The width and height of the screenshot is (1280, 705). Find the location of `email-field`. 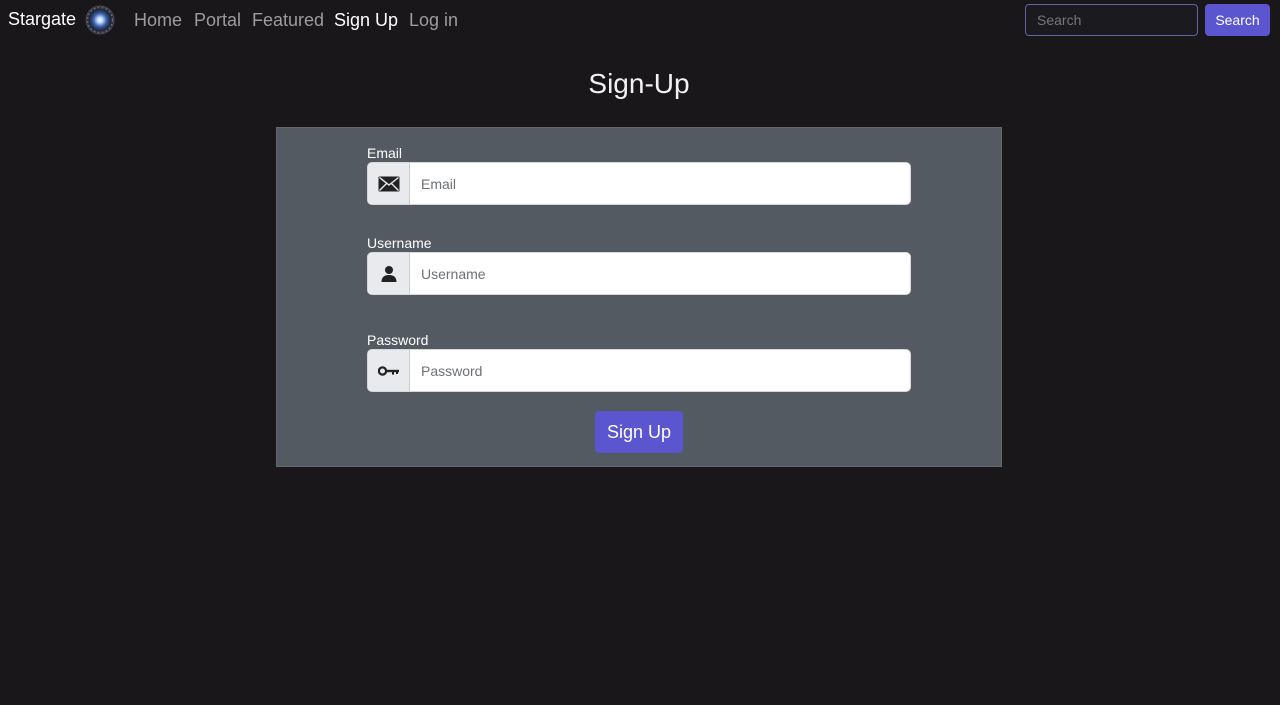

email-field is located at coordinates (660, 183).